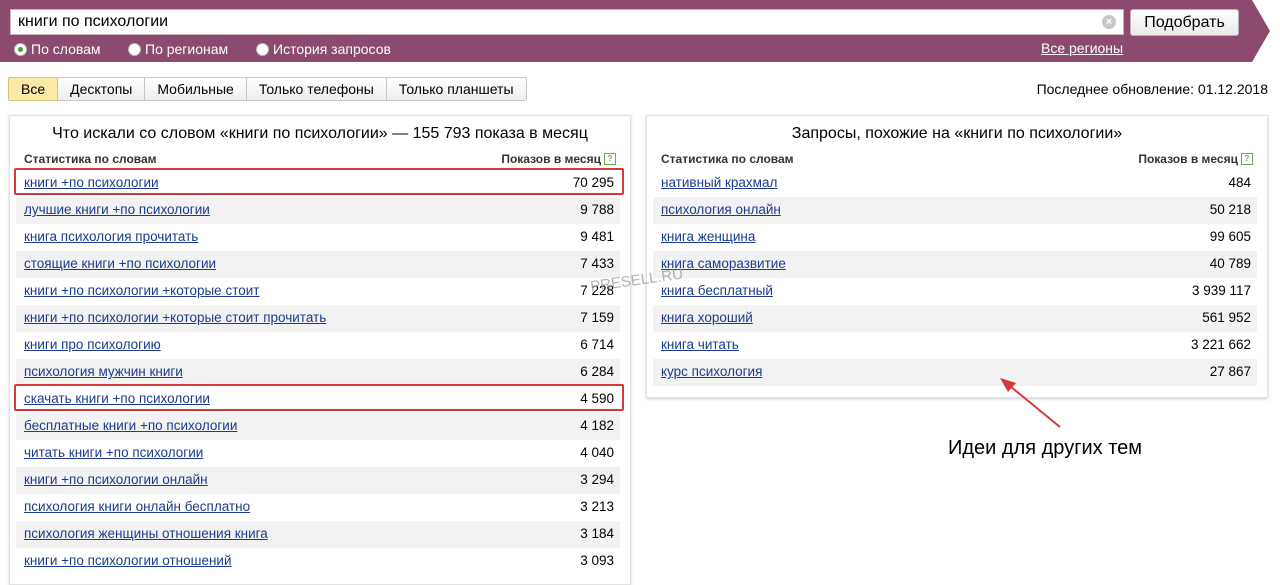 The width and height of the screenshot is (1280, 585). I want to click on annotation-arrow, so click(1030, 403).